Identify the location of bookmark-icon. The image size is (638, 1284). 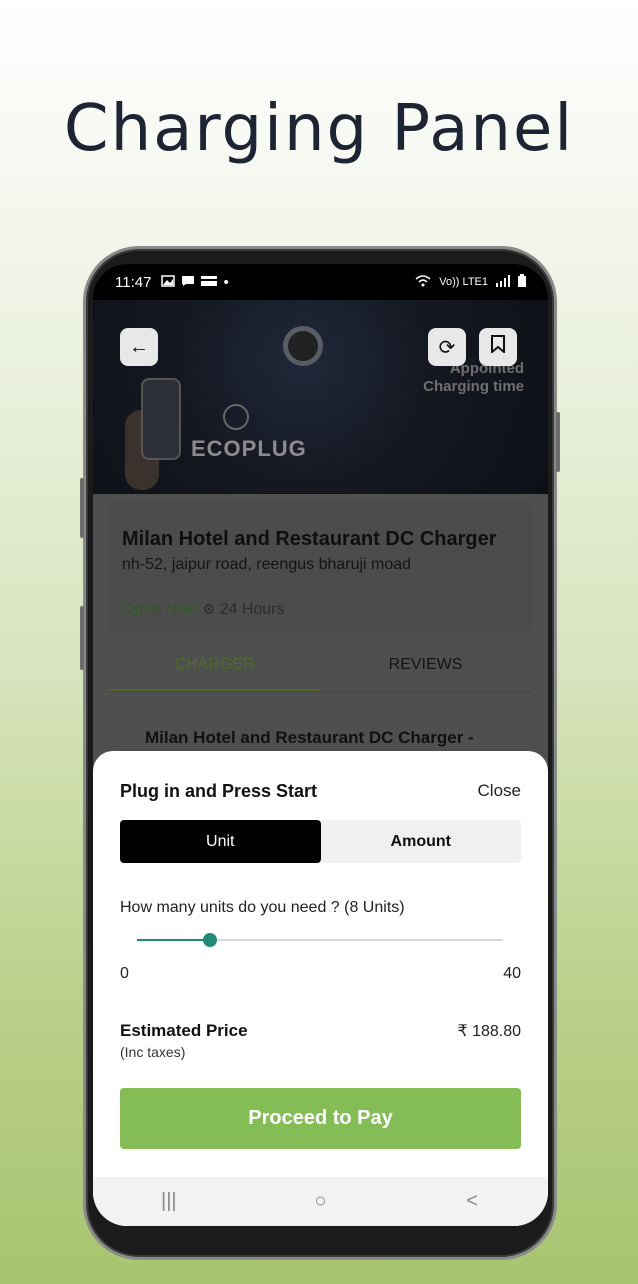
(498, 347).